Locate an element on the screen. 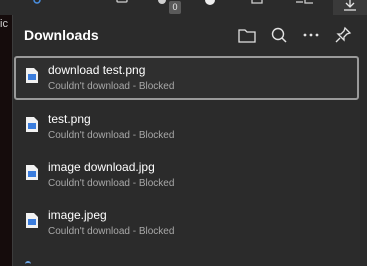  open-folder-icon is located at coordinates (247, 36).